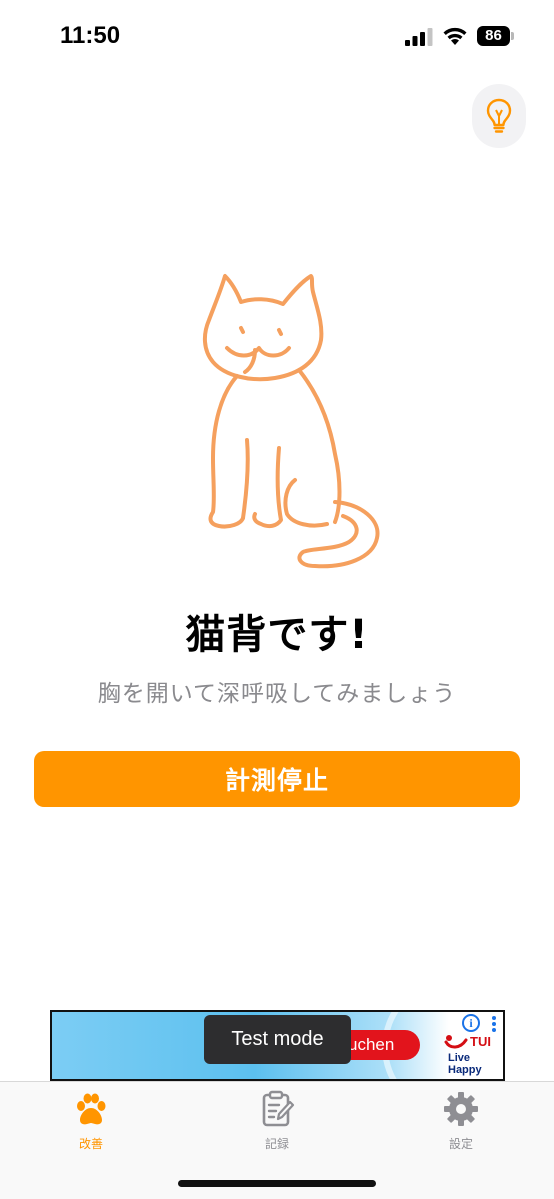 This screenshot has height=1199, width=554. Describe the element at coordinates (480, 1041) in the screenshot. I see `ad-brand: TUI` at that location.